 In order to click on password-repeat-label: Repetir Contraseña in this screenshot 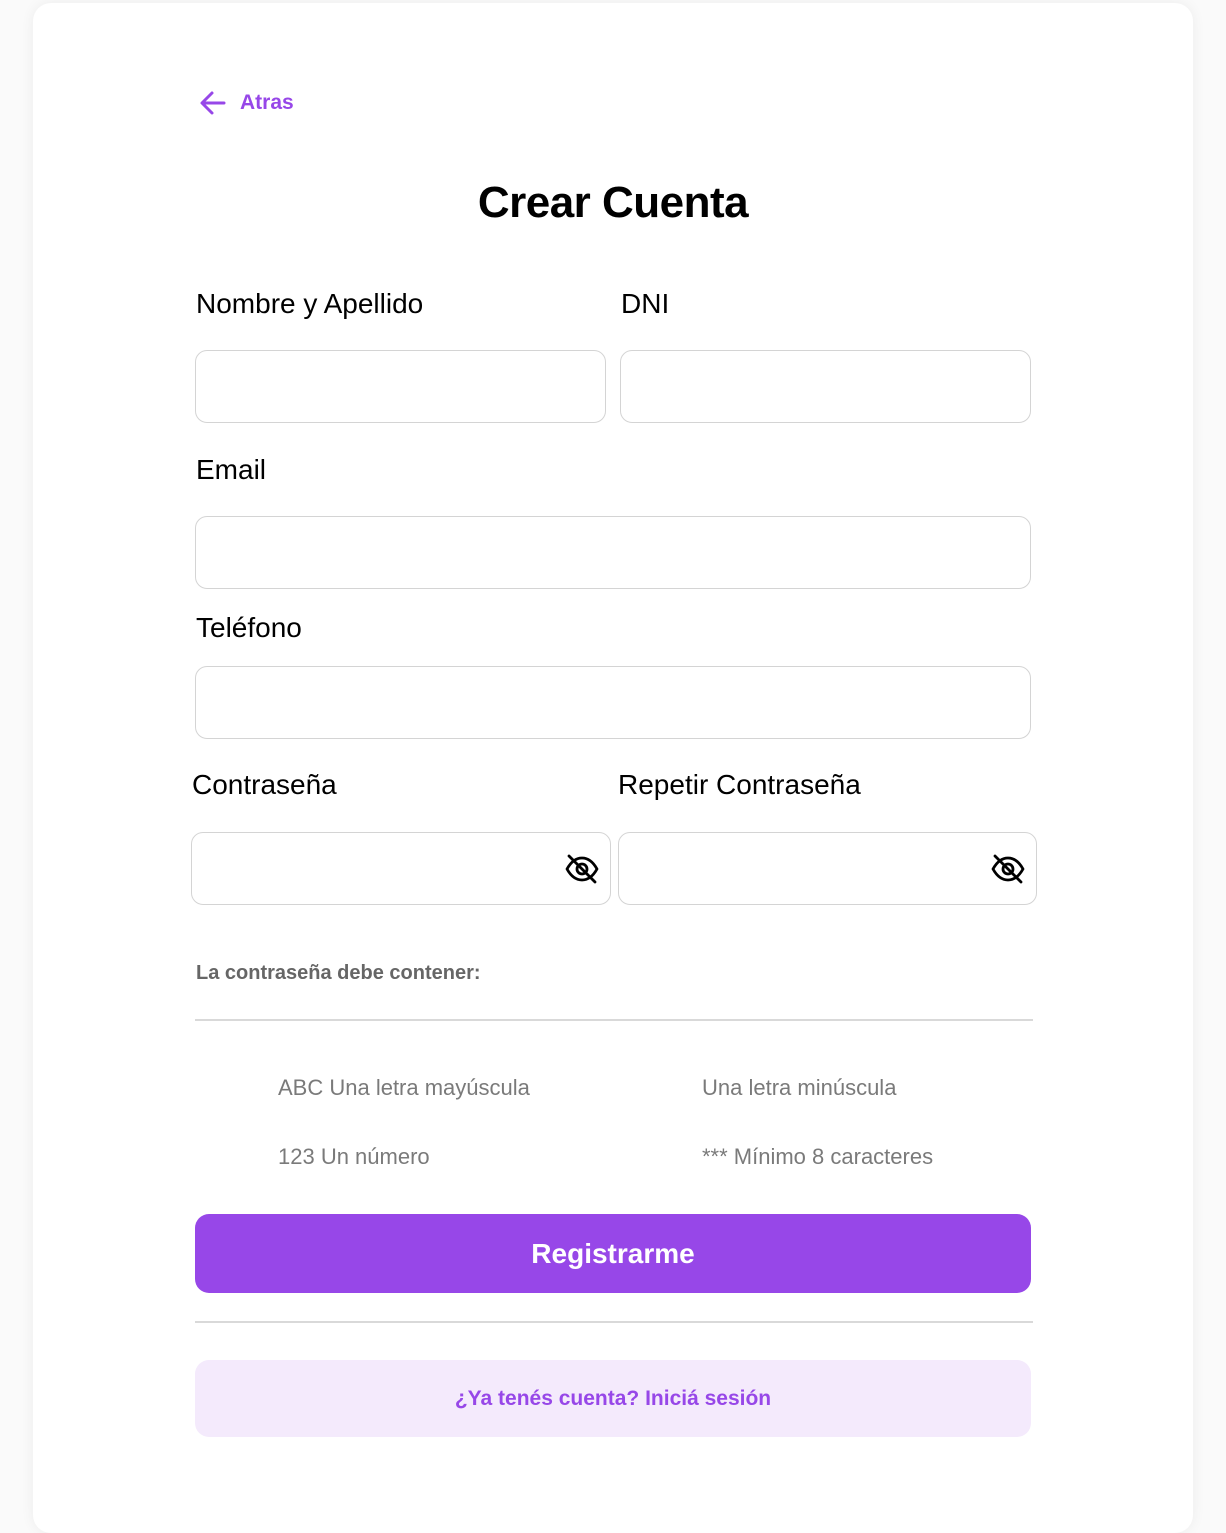, I will do `click(739, 784)`.